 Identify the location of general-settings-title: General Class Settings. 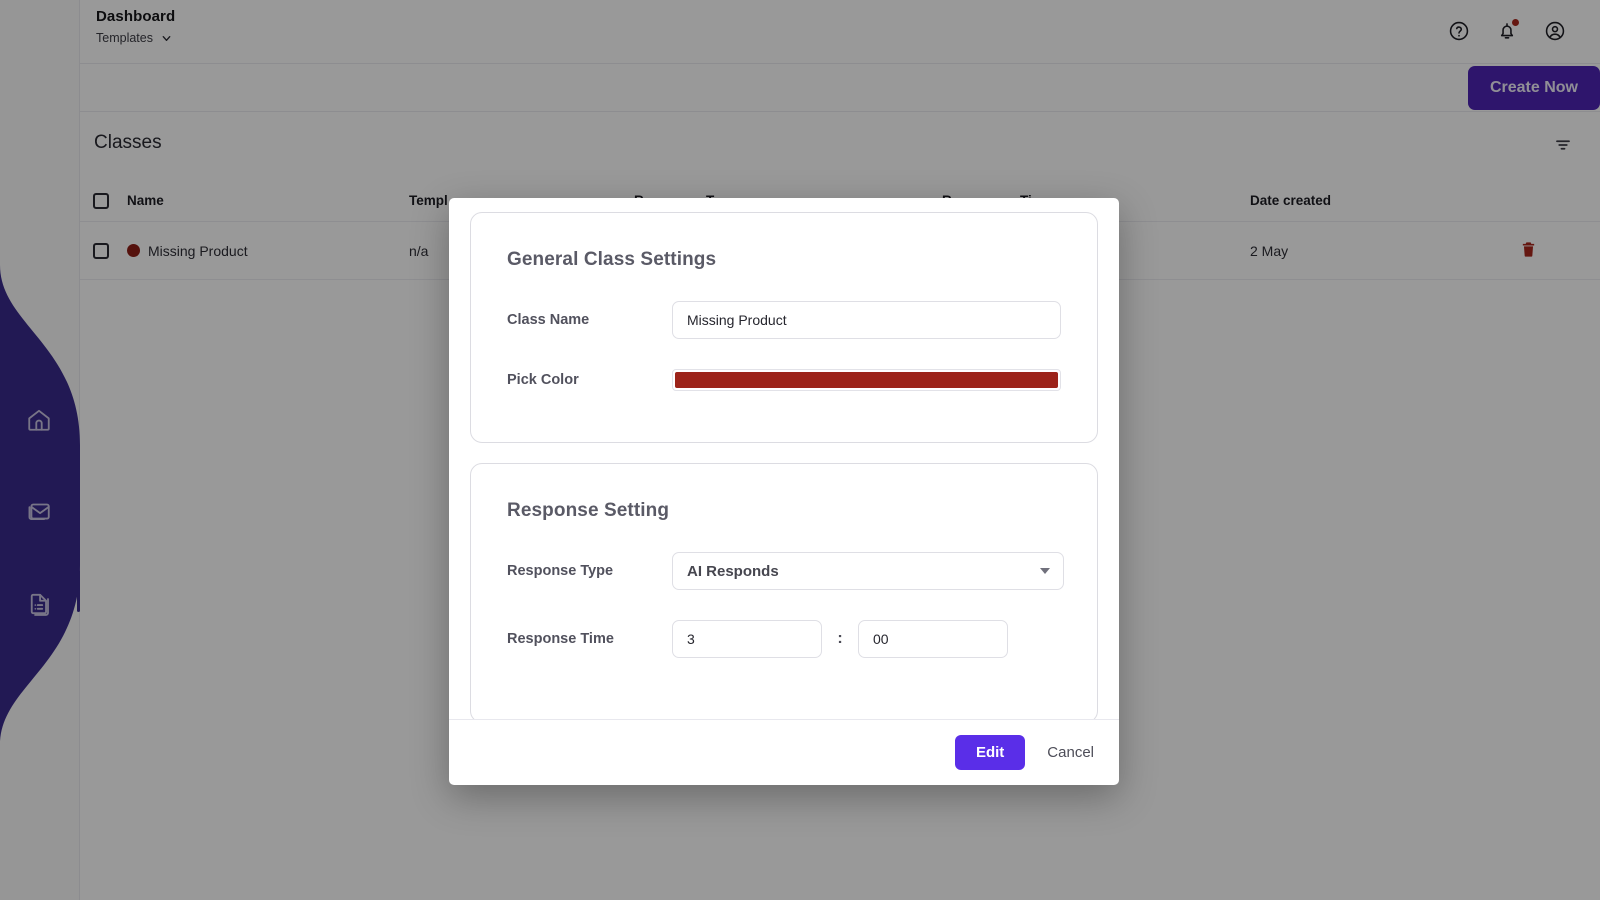
(612, 259).